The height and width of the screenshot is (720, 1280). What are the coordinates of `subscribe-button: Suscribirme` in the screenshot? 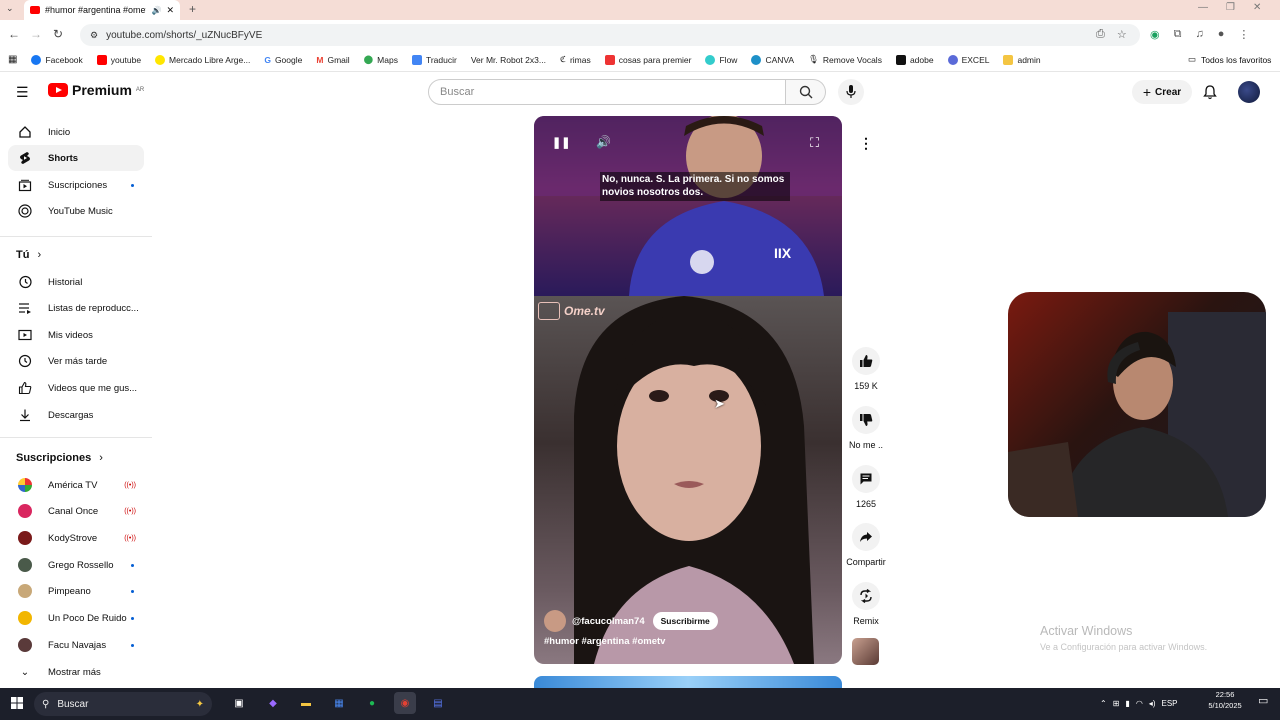 It's located at (685, 621).